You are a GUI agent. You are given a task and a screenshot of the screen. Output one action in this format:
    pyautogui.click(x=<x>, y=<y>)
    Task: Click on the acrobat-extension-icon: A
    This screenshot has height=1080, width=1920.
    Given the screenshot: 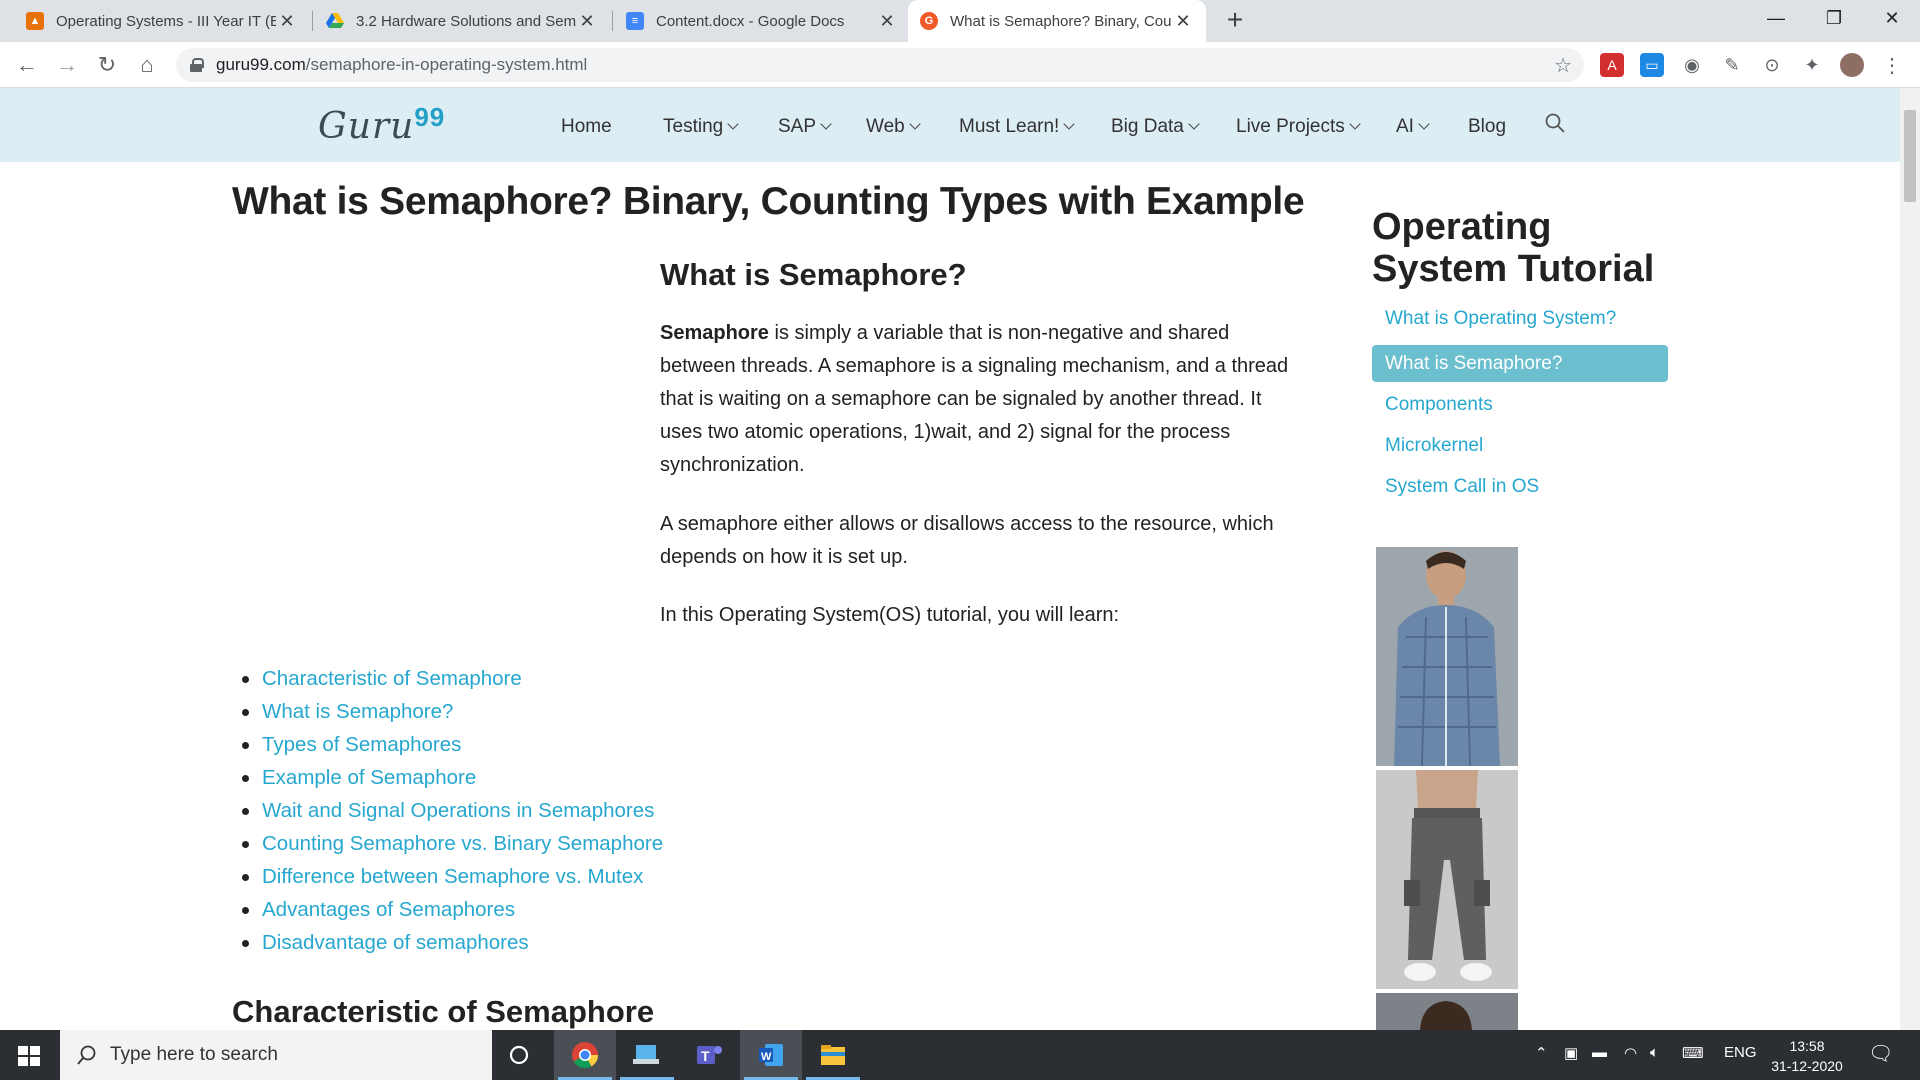 What is the action you would take?
    pyautogui.click(x=1612, y=65)
    